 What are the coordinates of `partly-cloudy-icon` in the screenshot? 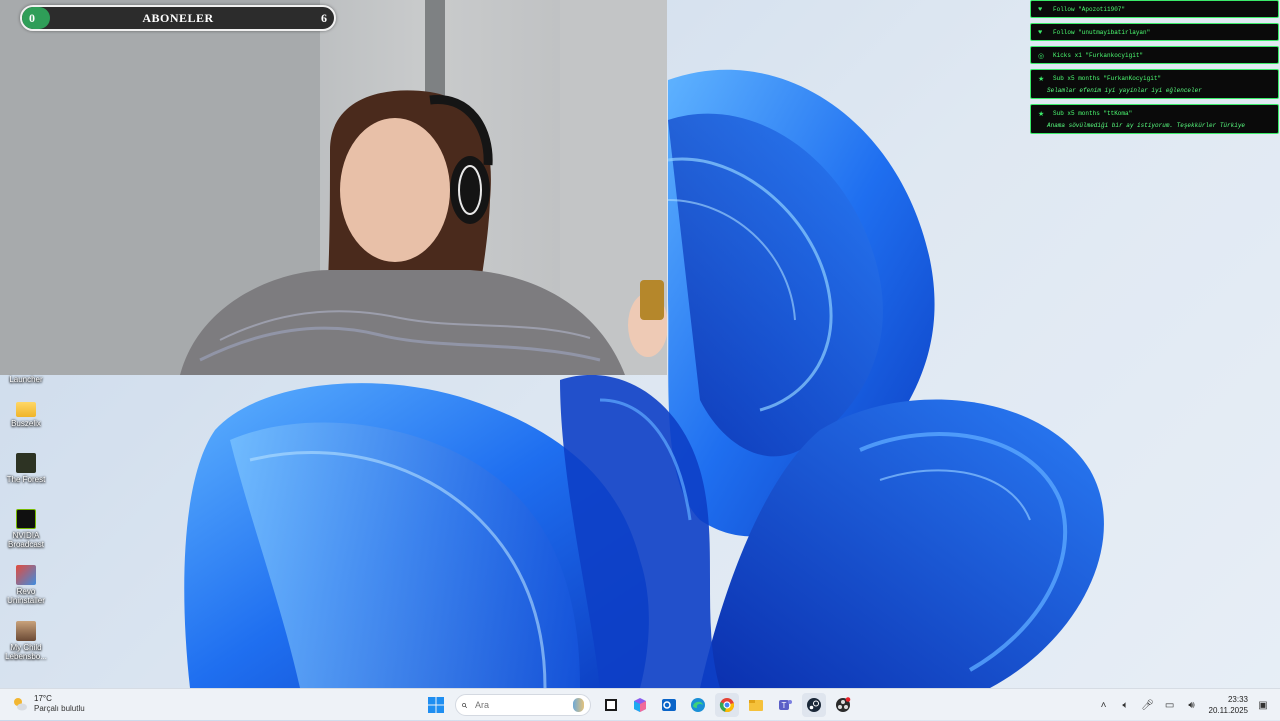 It's located at (20, 704).